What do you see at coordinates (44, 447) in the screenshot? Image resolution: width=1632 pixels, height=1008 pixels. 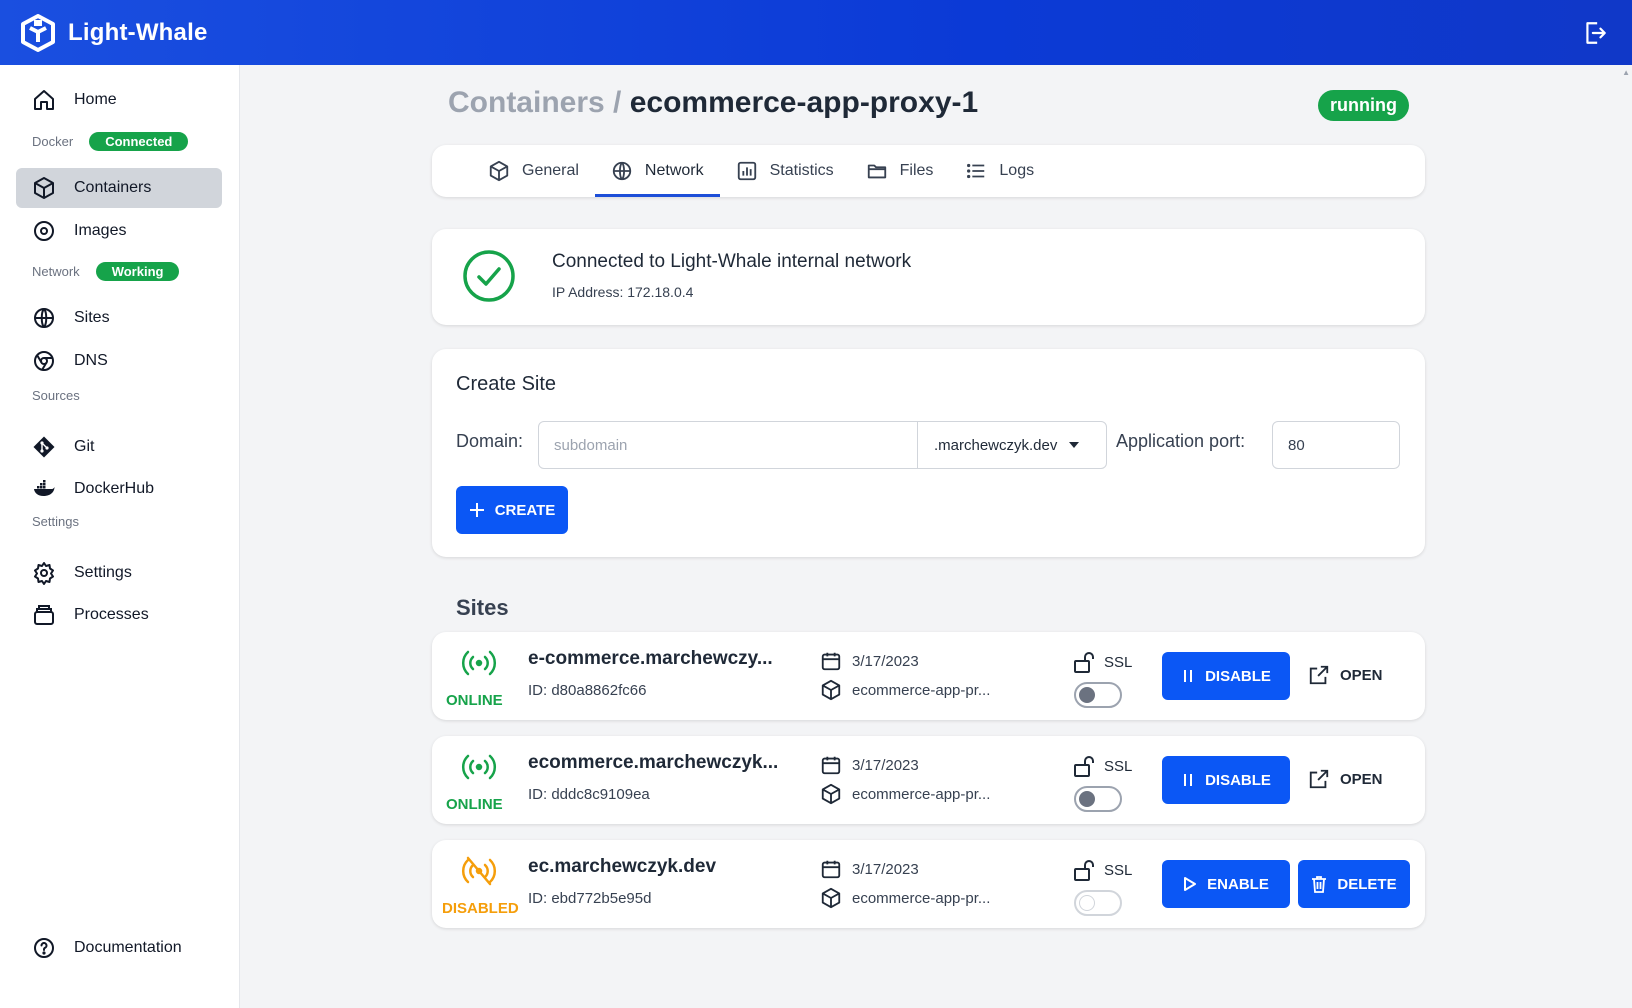 I see `git-icon` at bounding box center [44, 447].